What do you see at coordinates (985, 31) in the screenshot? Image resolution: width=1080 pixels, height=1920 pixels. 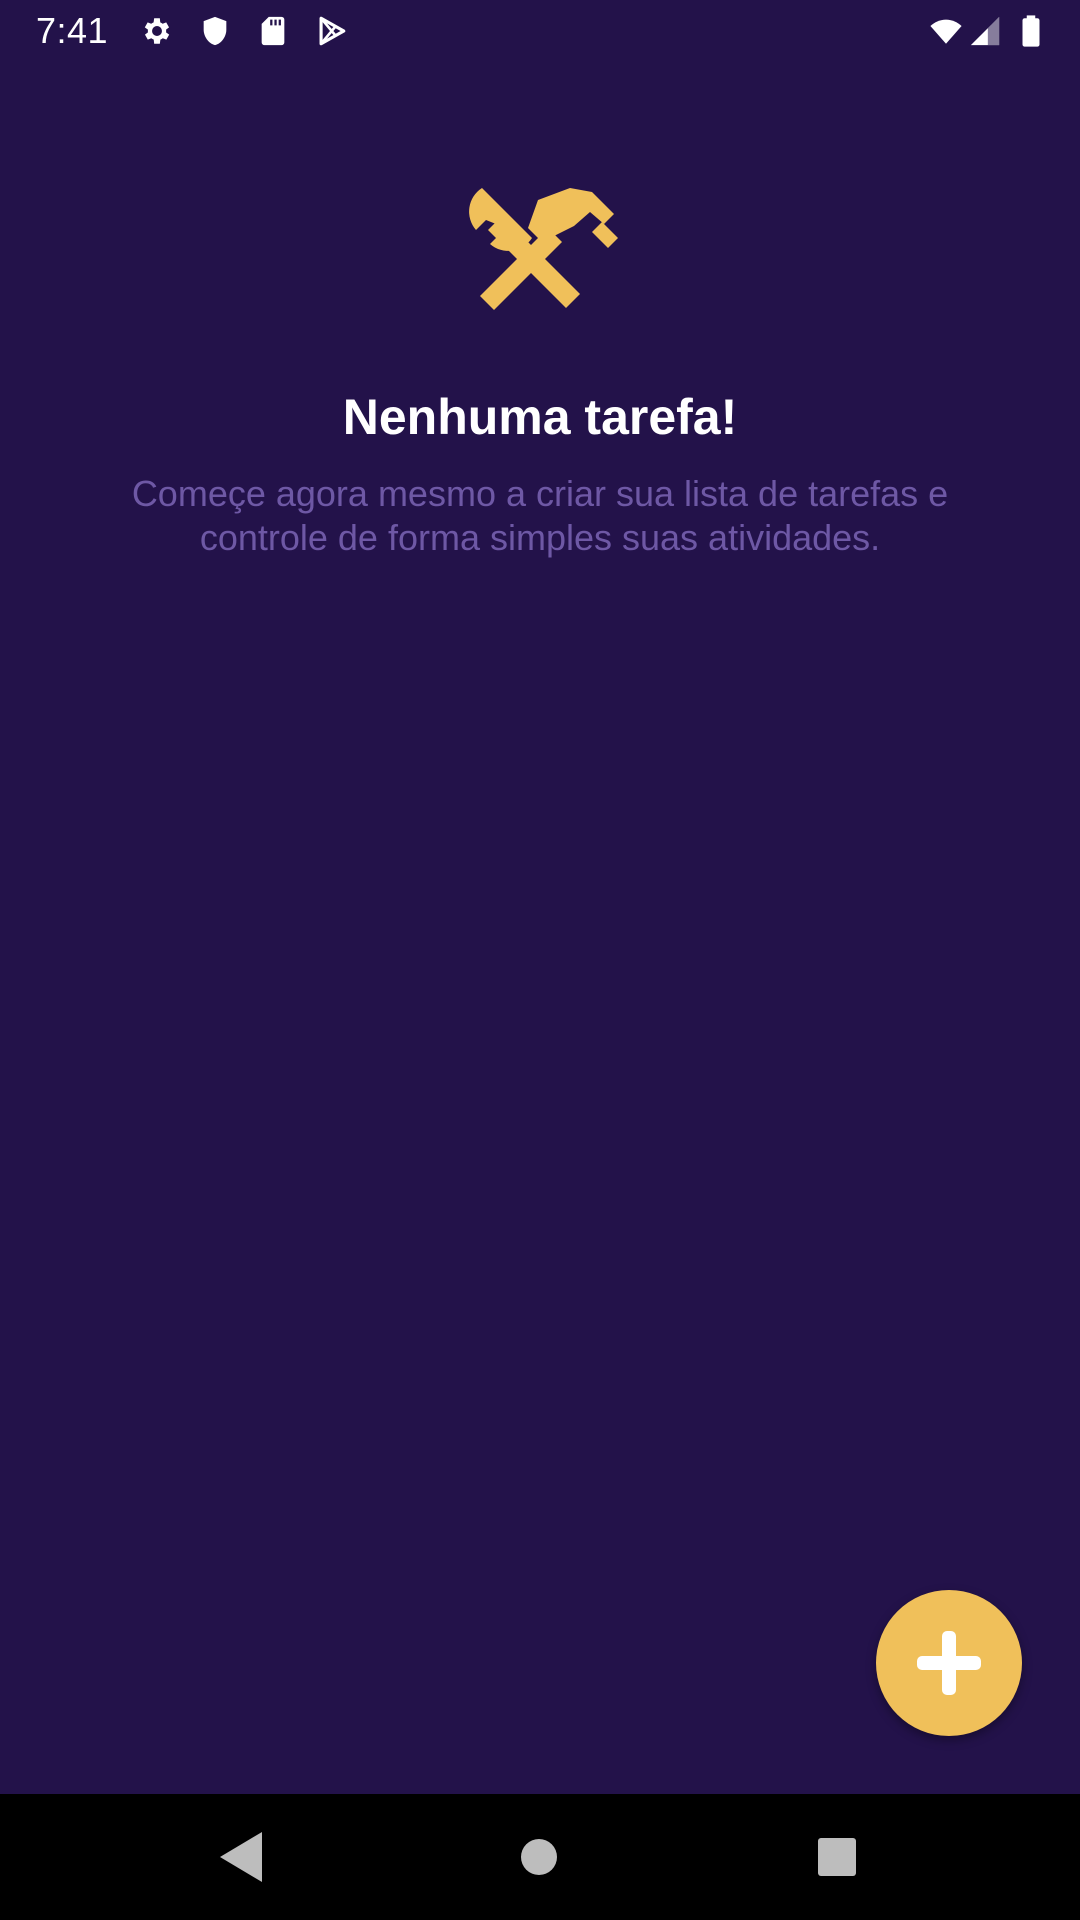 I see `cell-signal-icon` at bounding box center [985, 31].